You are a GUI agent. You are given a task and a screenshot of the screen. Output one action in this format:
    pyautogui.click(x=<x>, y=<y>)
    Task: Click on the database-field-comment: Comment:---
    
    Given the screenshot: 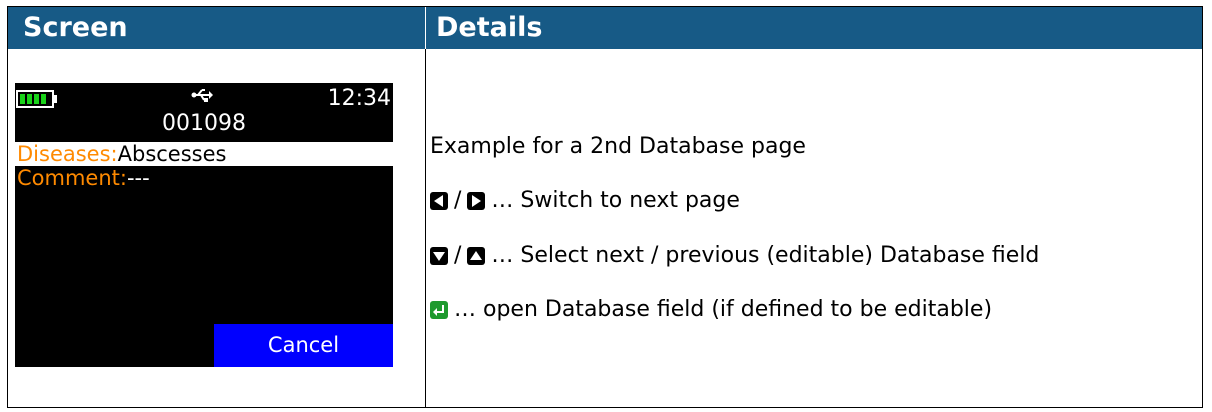 What is the action you would take?
    pyautogui.click(x=204, y=178)
    